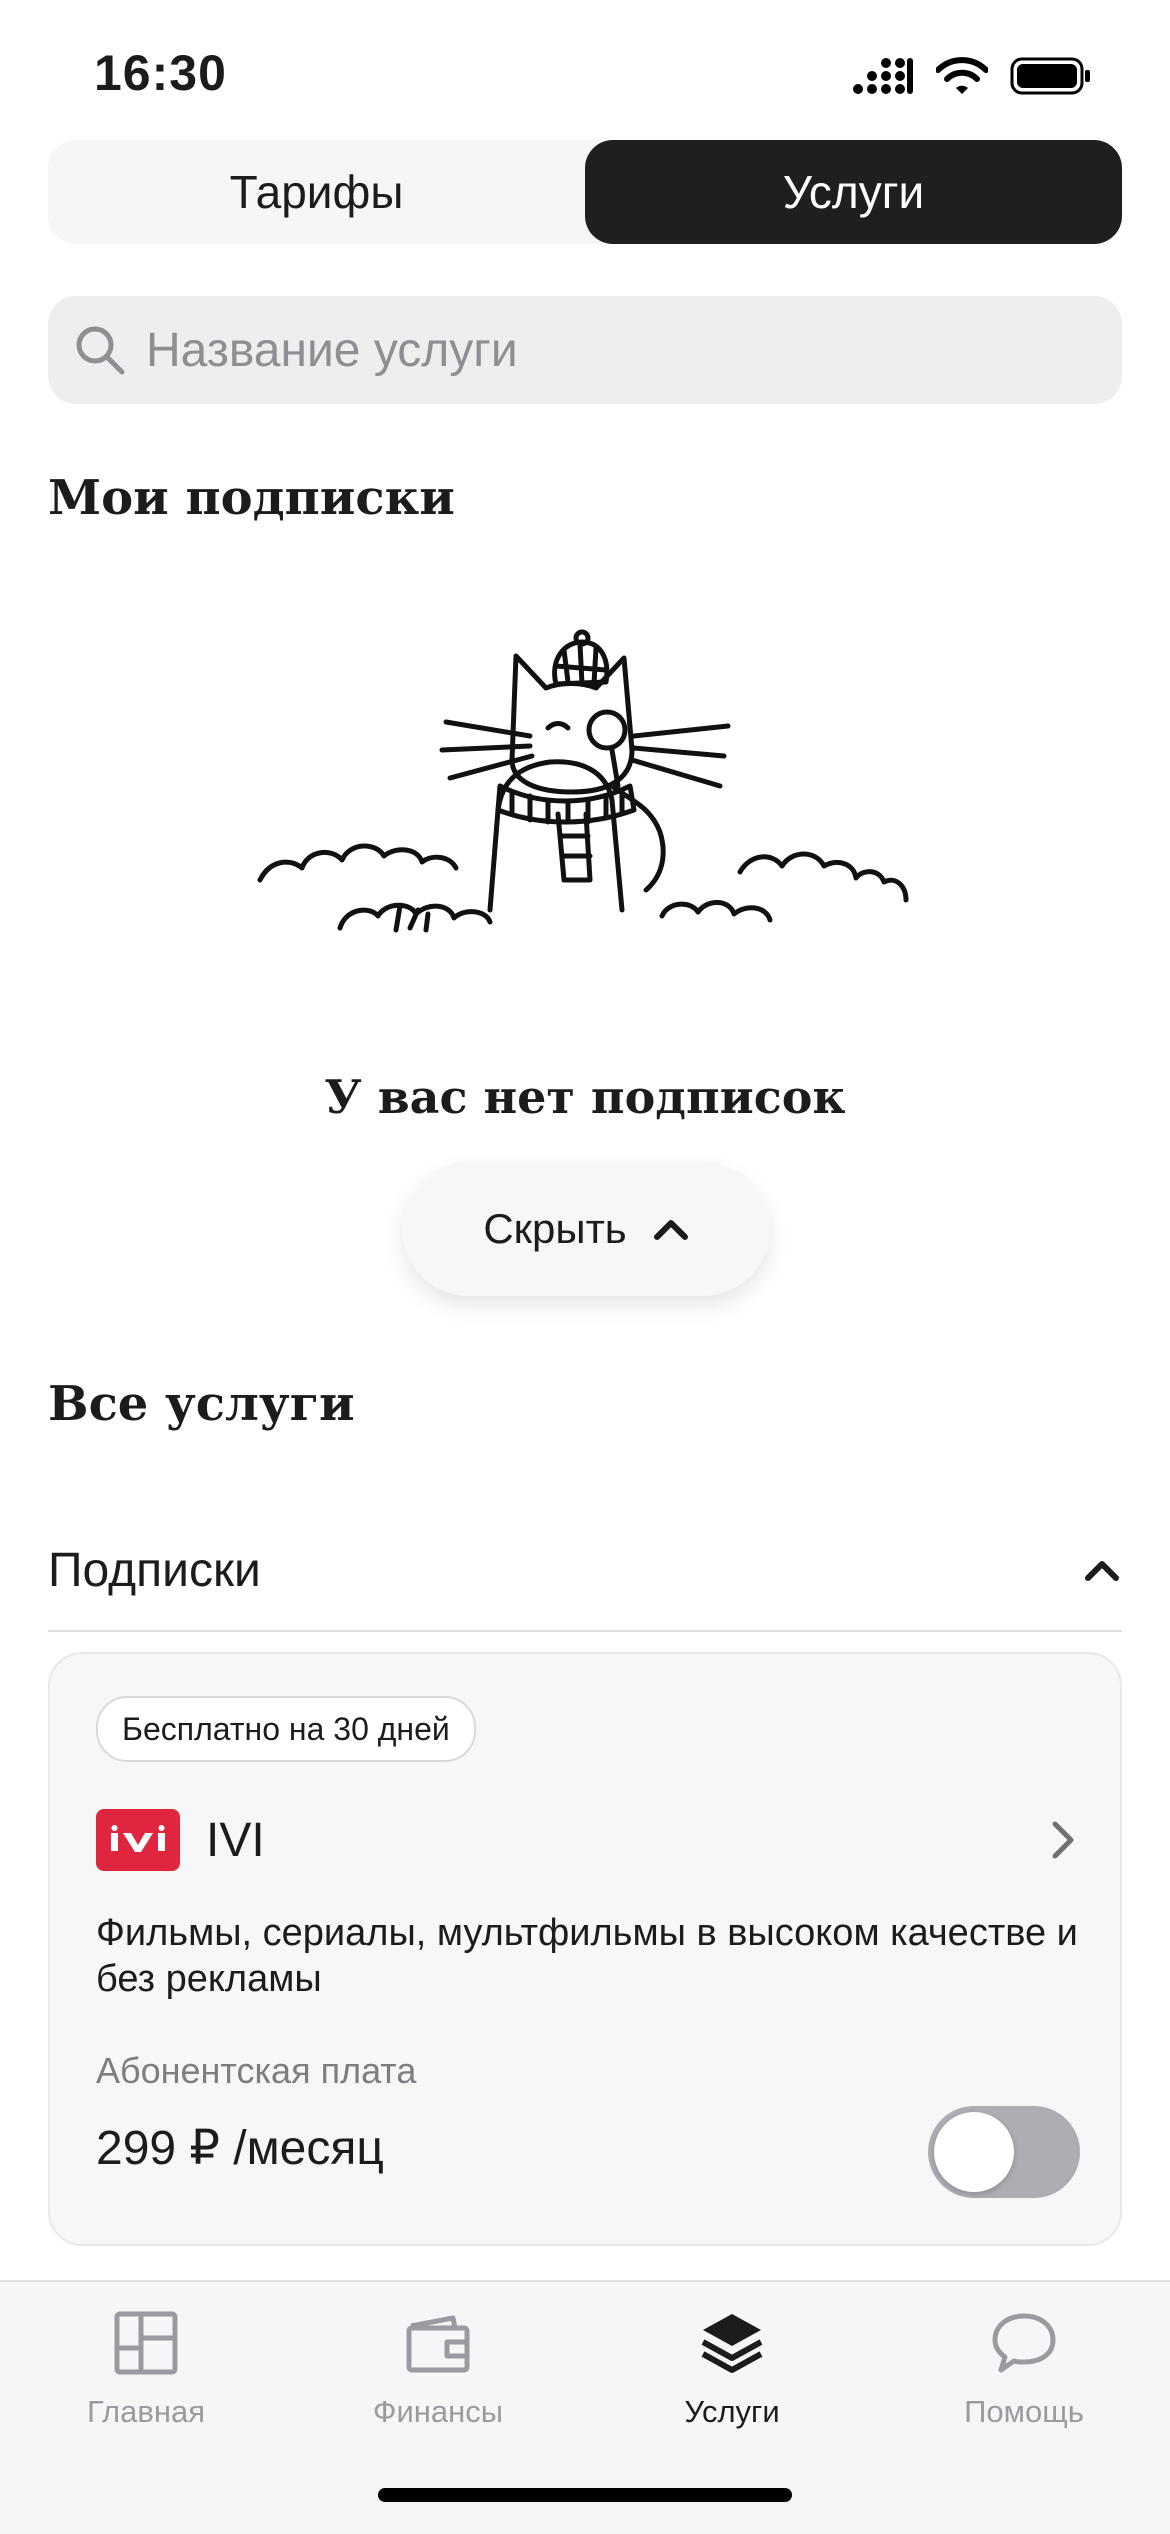  I want to click on cat-detective-illustration, so click(583, 781).